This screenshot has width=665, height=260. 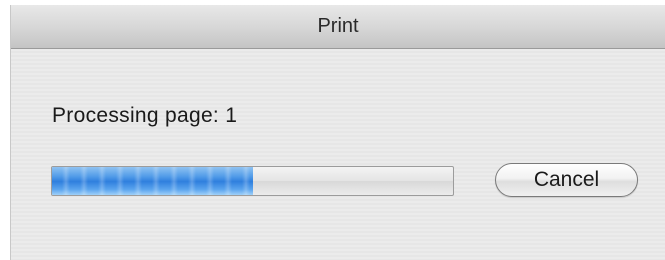 What do you see at coordinates (566, 180) in the screenshot?
I see `cancel-button: Cancel` at bounding box center [566, 180].